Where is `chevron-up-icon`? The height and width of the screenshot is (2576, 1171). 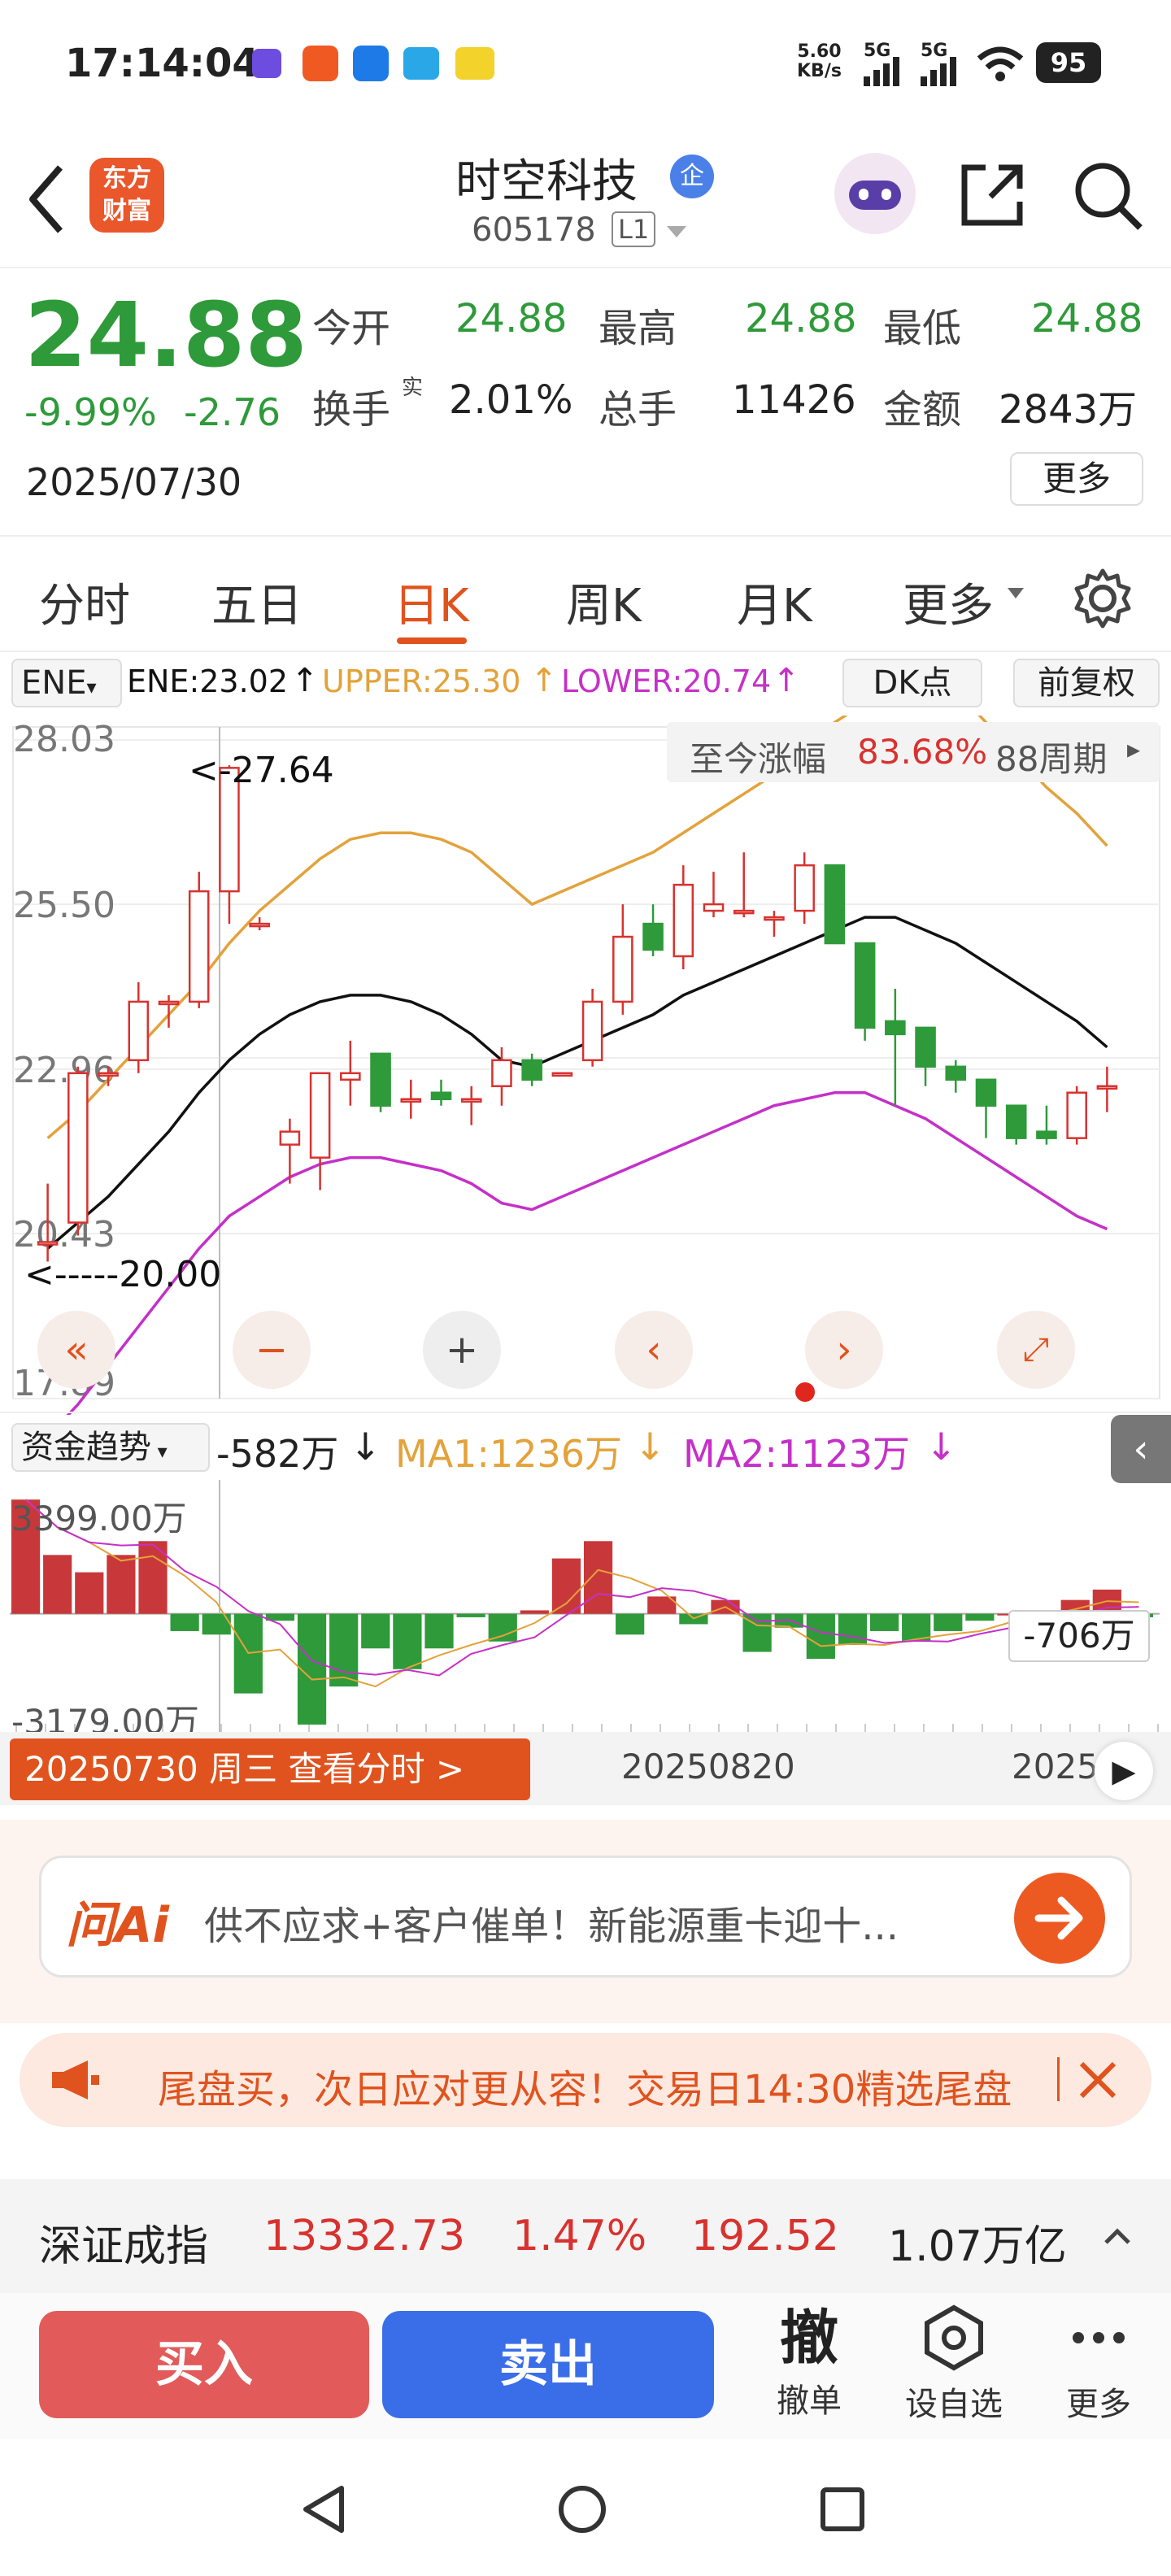 chevron-up-icon is located at coordinates (1117, 2236).